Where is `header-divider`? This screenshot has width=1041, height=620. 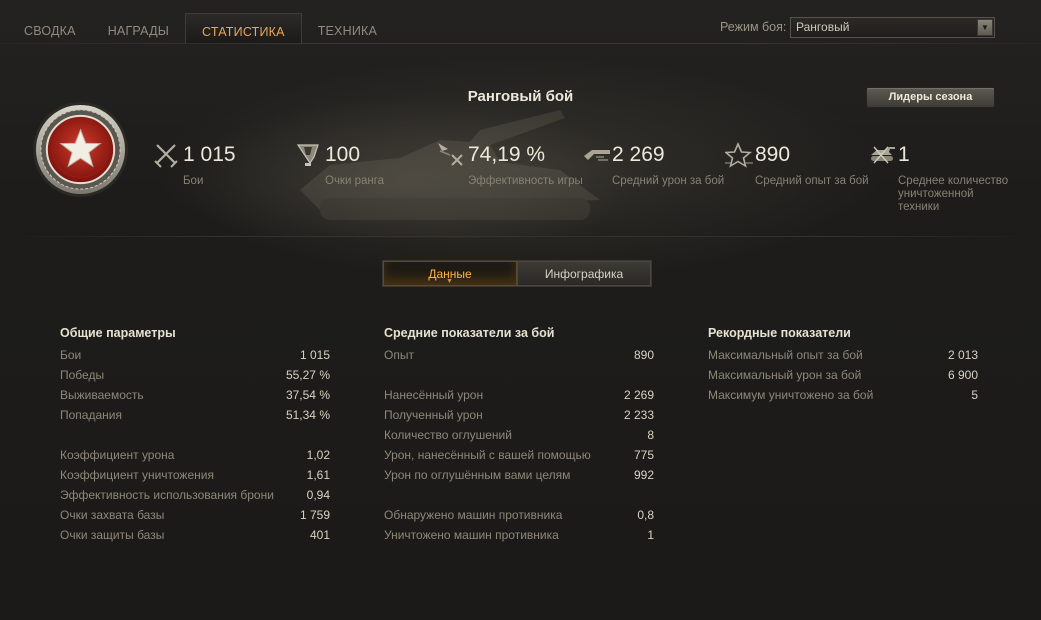 header-divider is located at coordinates (520, 236).